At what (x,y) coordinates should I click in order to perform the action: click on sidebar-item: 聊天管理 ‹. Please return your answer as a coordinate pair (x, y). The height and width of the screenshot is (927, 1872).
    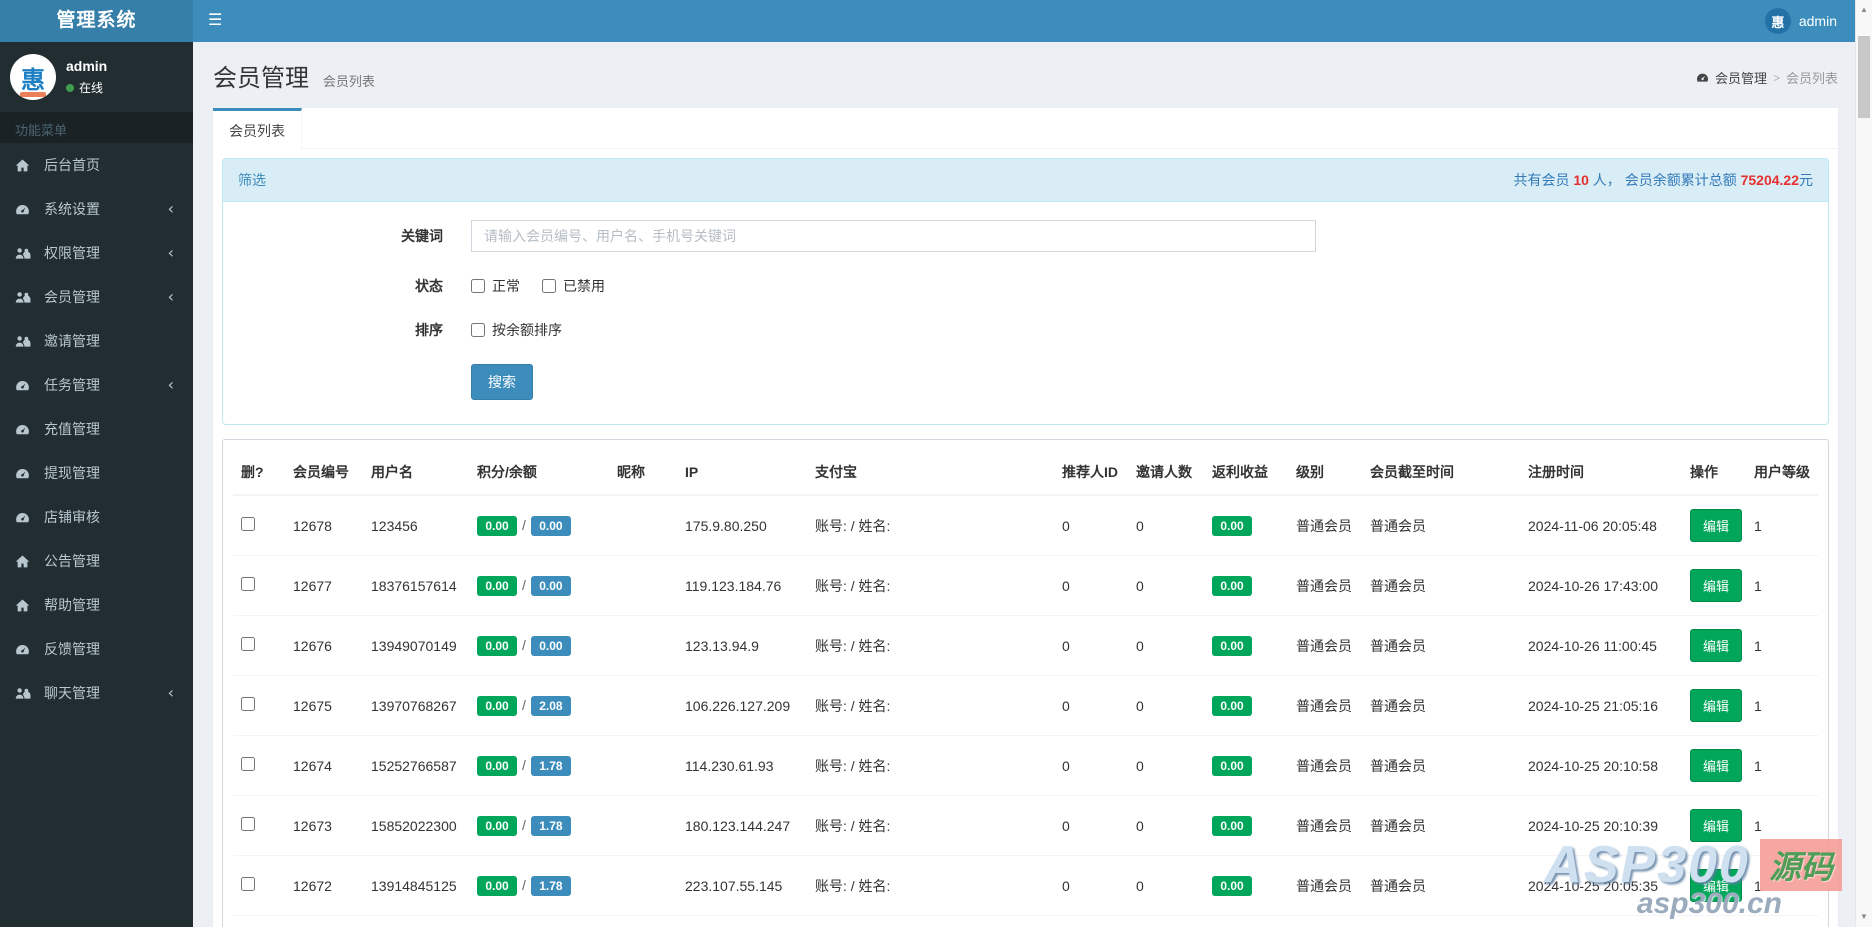
    Looking at the image, I should click on (96, 693).